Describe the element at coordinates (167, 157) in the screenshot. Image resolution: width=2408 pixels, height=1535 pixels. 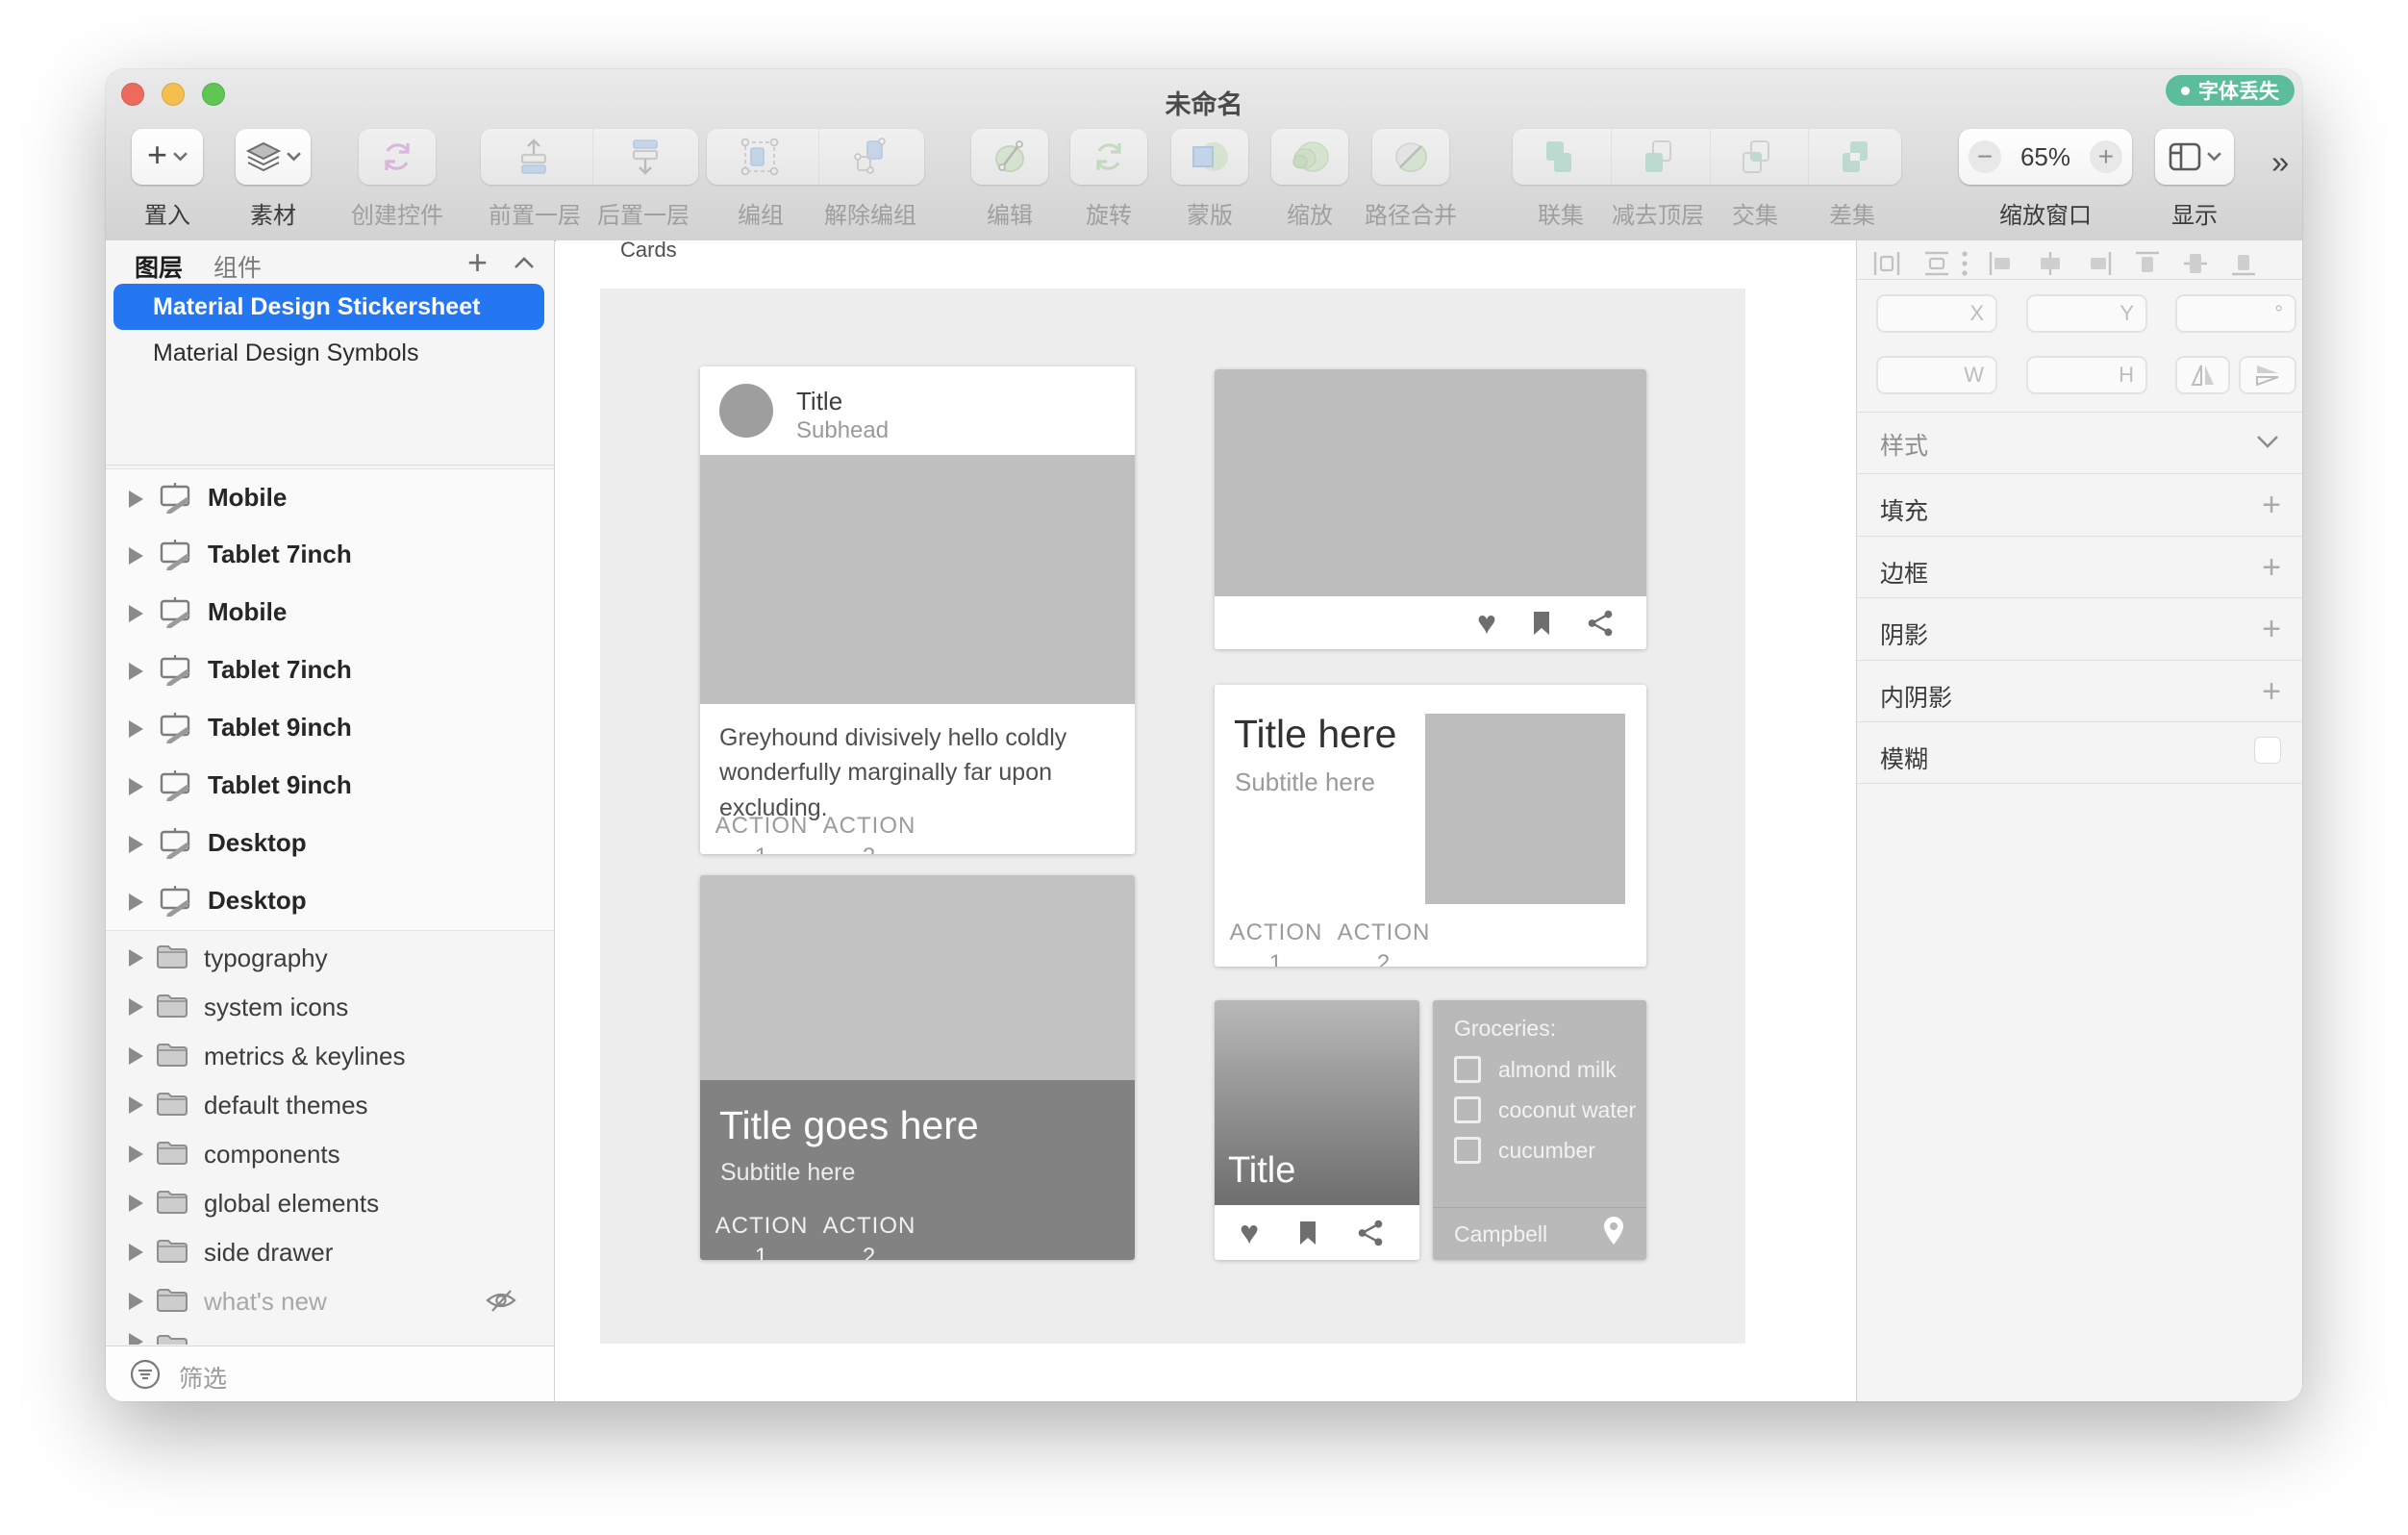
I see `insert-button: +` at that location.